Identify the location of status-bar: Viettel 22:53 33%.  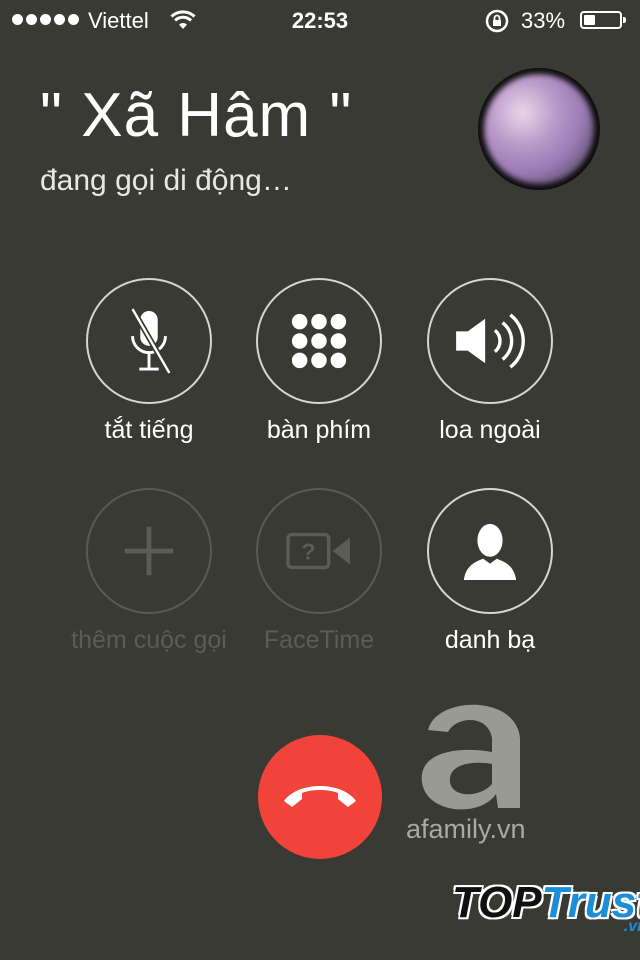
(320, 20).